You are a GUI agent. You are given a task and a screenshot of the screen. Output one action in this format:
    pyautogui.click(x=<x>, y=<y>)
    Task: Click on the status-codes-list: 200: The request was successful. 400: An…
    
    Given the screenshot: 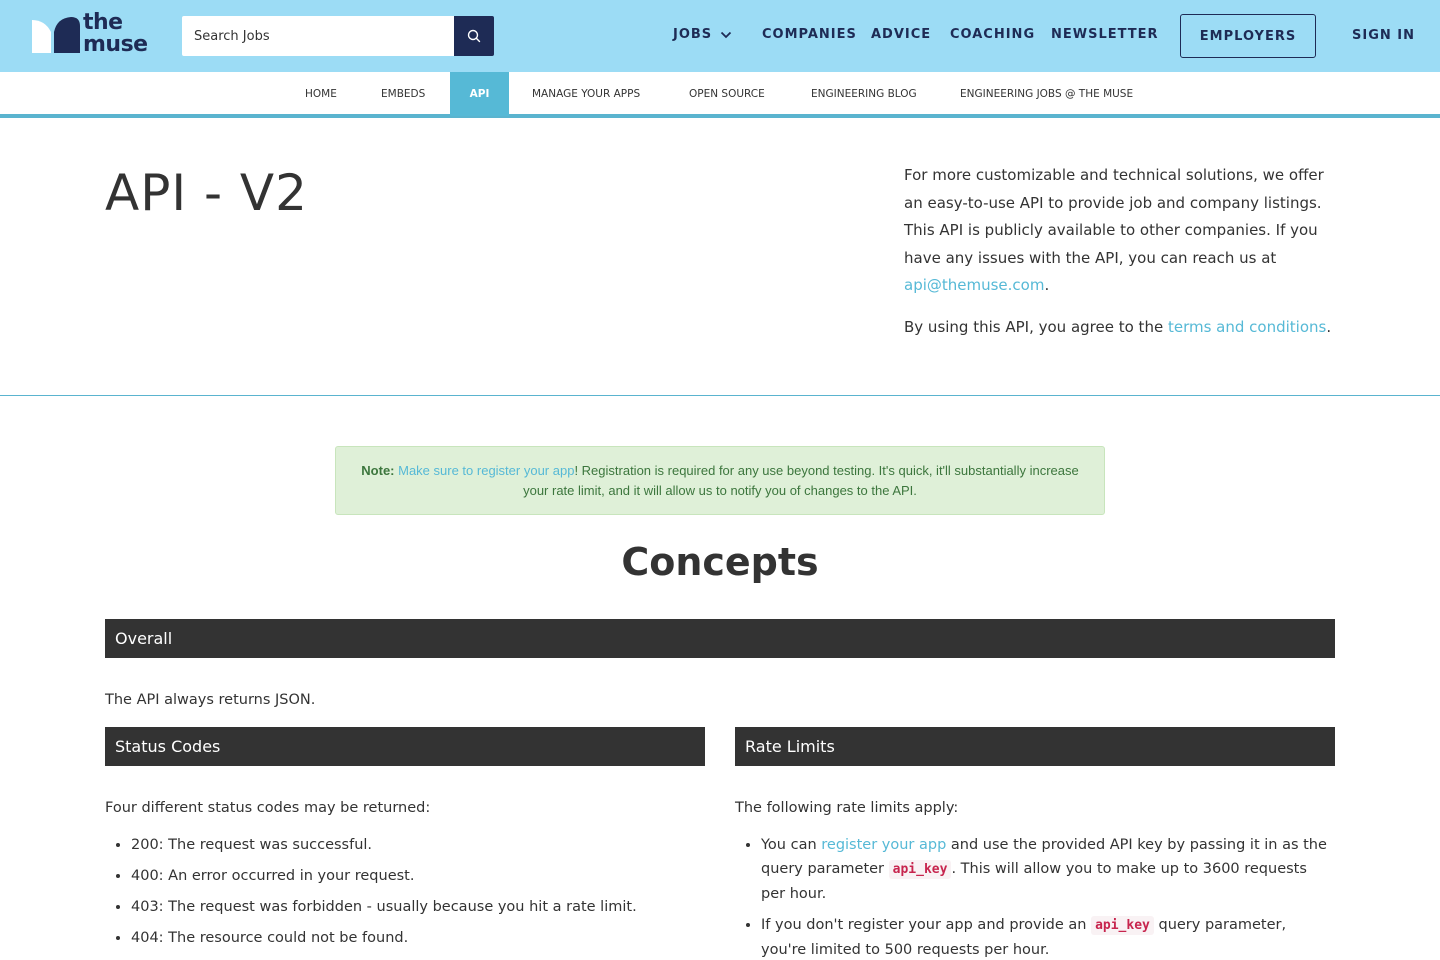 What is the action you would take?
    pyautogui.click(x=405, y=895)
    